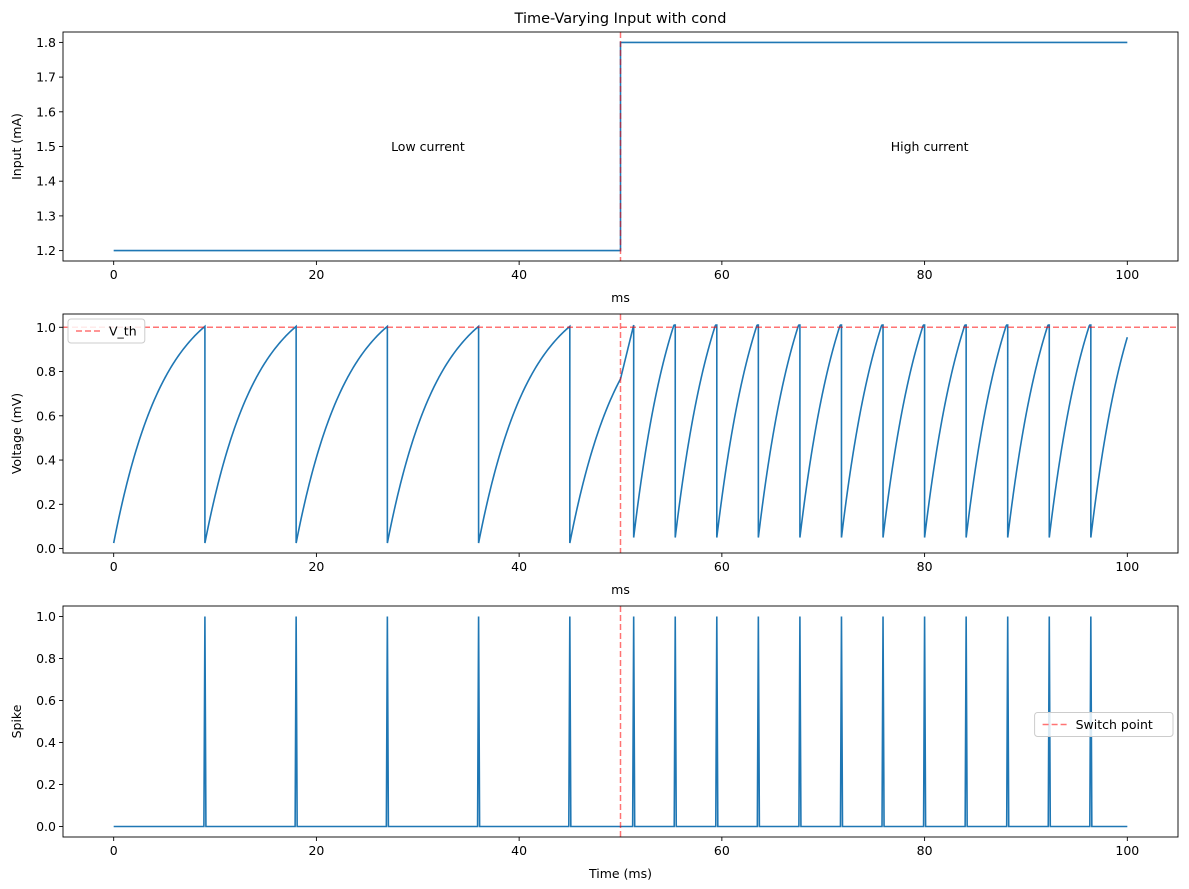  Describe the element at coordinates (1114, 724) in the screenshot. I see `legend-label: Switch point` at that location.